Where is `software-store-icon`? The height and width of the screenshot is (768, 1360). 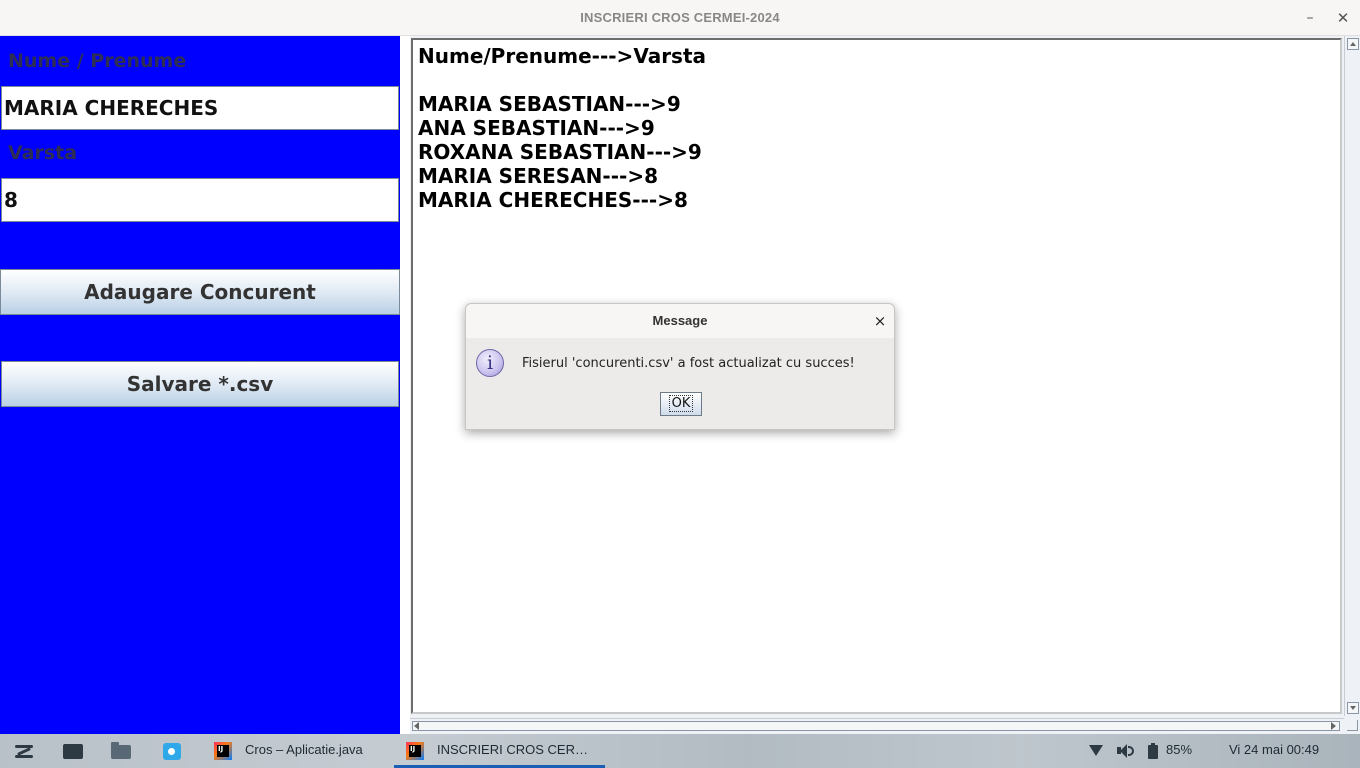
software-store-icon is located at coordinates (172, 751).